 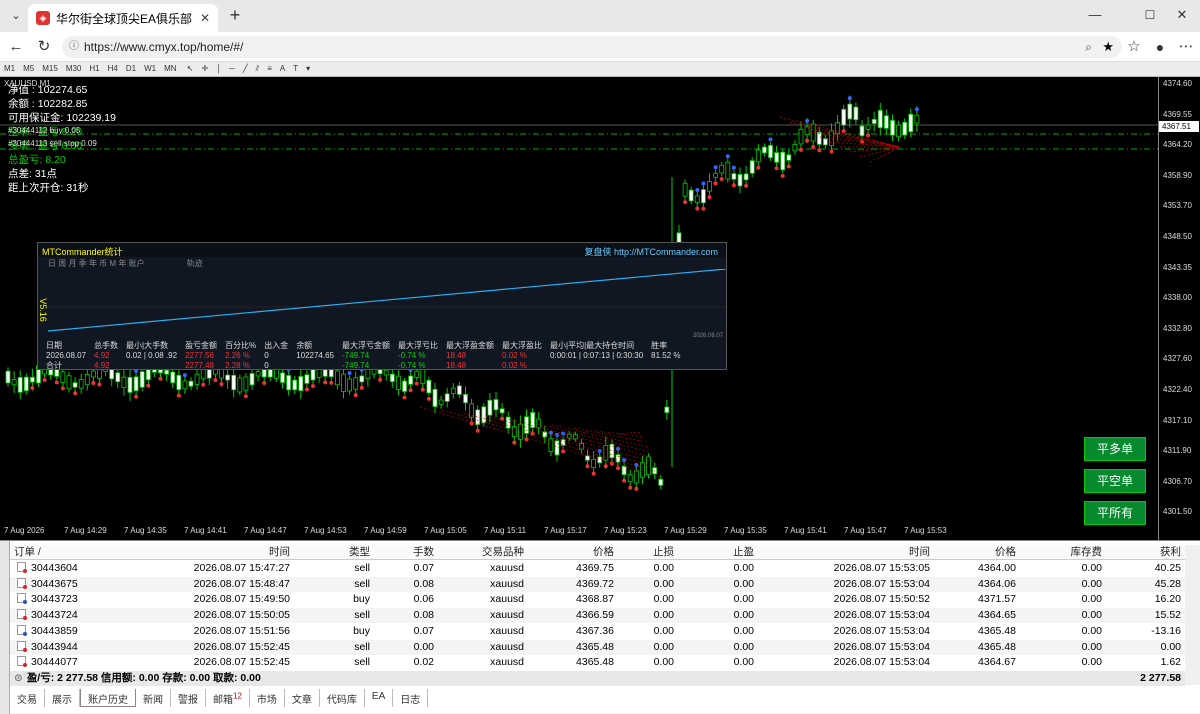 I want to click on timeframe-m5: M5, so click(x=28, y=68).